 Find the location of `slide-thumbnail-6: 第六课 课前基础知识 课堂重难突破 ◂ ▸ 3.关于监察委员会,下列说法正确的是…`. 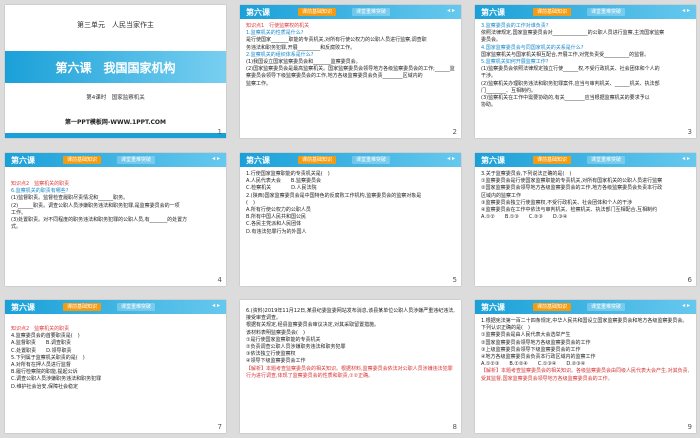

slide-thumbnail-6: 第六课 课前基础知识 课堂重难突破 ◂ ▸ 3.关于监察委员会,下列说法正确的是… is located at coordinates (585, 219).